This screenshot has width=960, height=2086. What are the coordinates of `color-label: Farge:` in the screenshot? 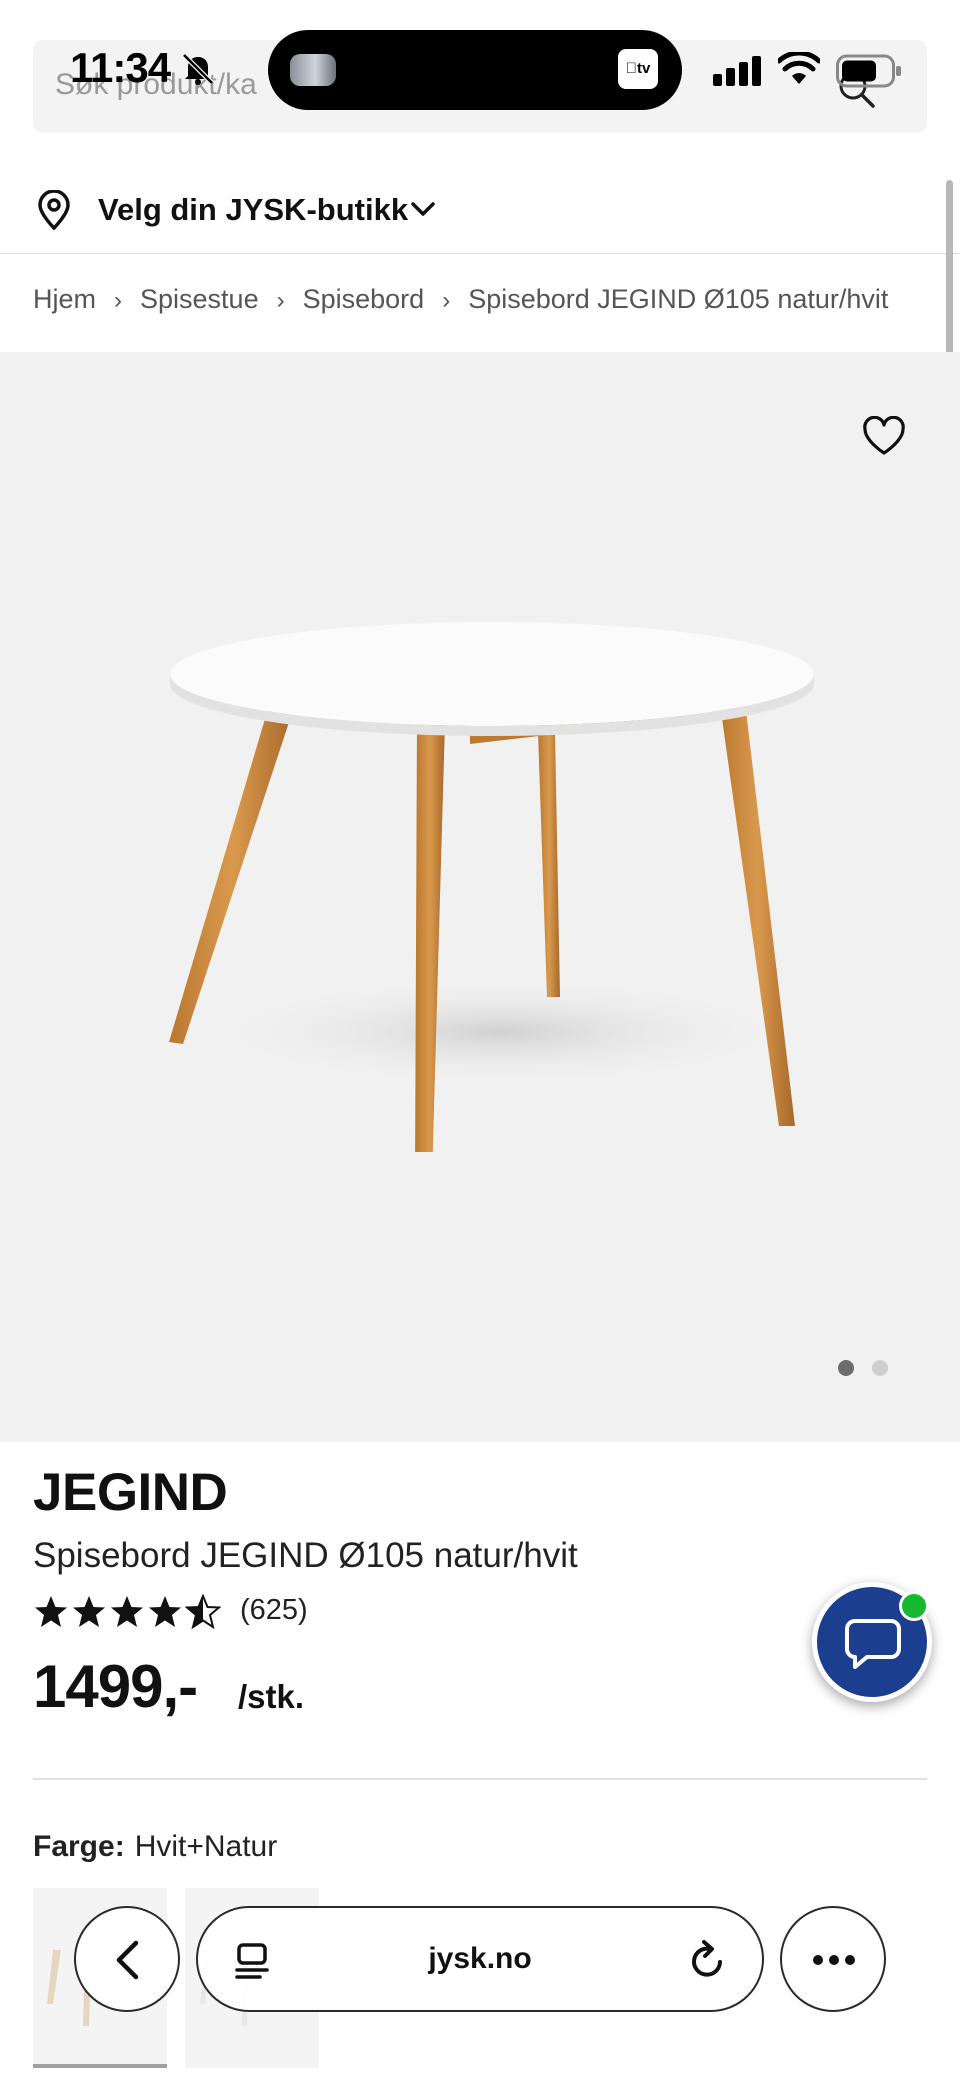 It's located at (79, 1846).